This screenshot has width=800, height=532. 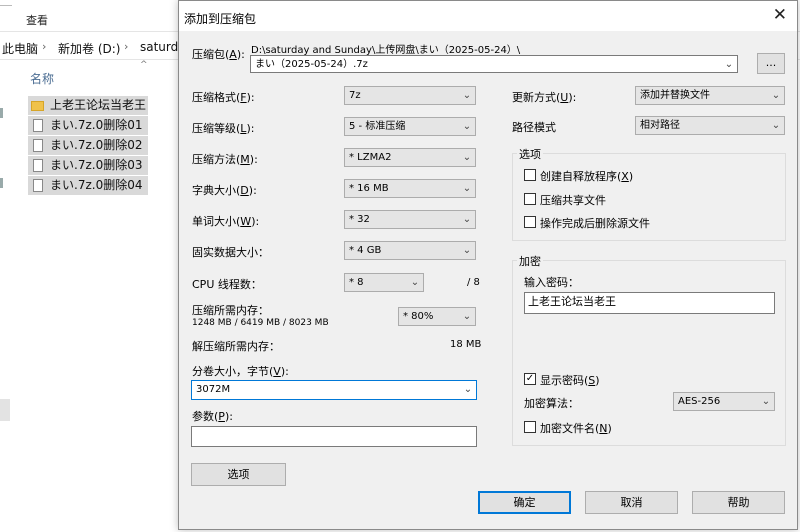 I want to click on word-label: 单词大小(W):, so click(x=226, y=221).